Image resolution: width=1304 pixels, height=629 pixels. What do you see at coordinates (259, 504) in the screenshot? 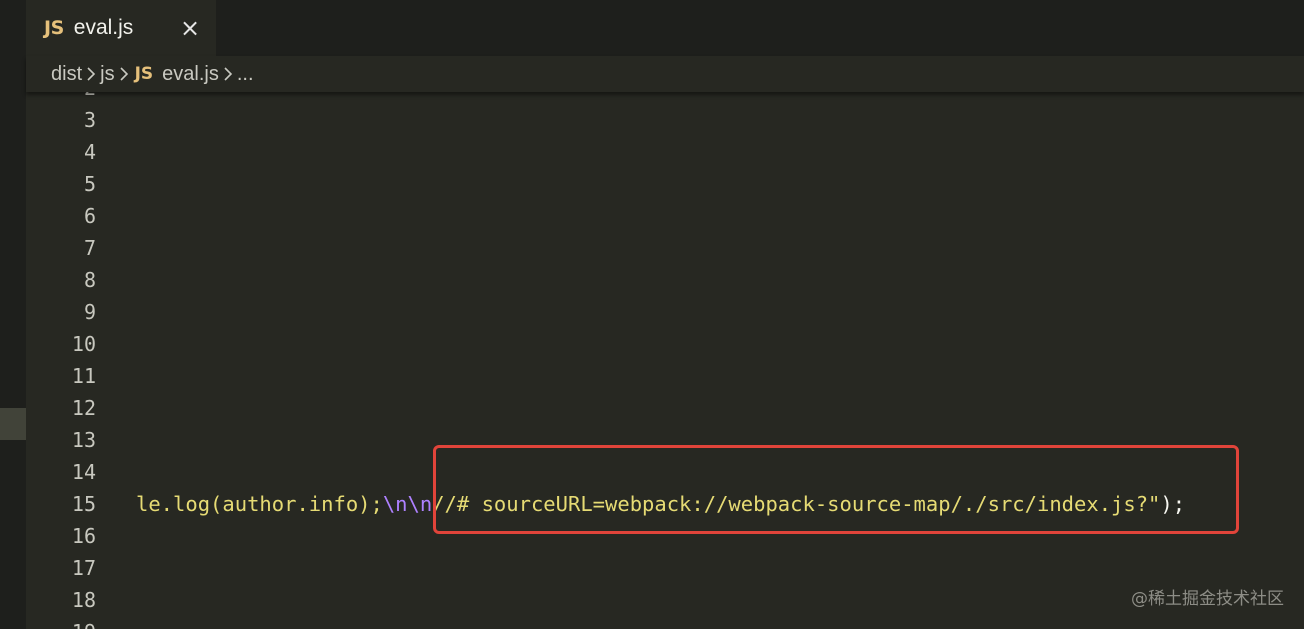
I see `code-token-statement: le.log(author.info);` at bounding box center [259, 504].